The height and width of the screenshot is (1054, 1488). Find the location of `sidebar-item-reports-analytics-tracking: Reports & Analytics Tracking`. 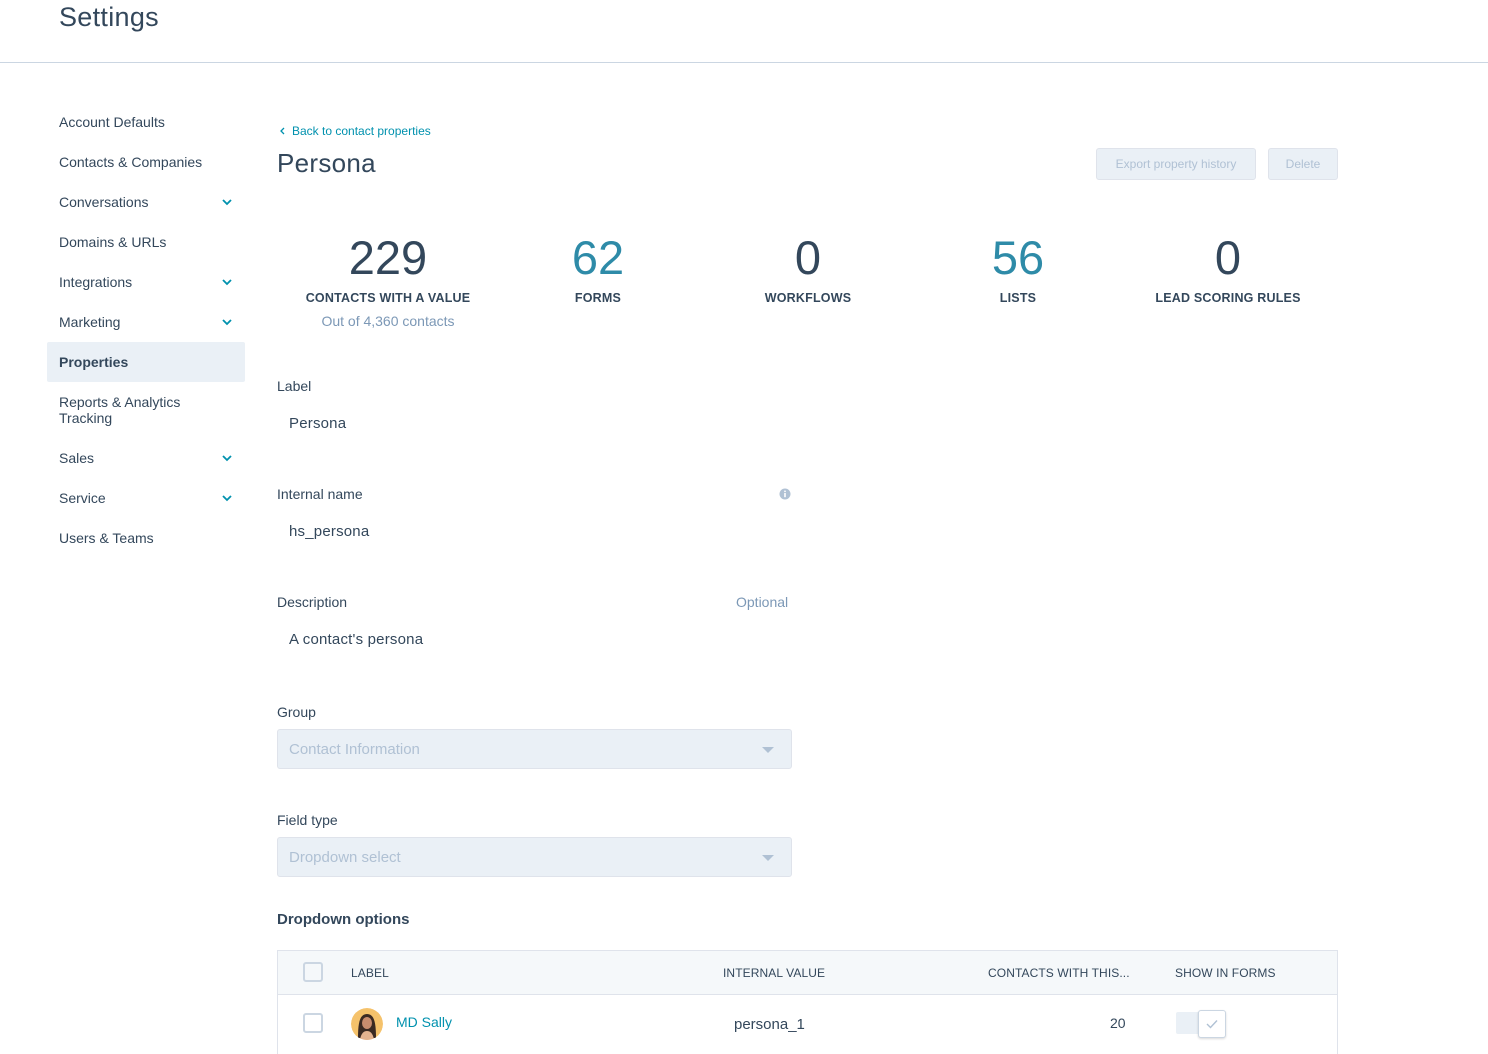

sidebar-item-reports-analytics-tracking: Reports & Analytics Tracking is located at coordinates (146, 410).